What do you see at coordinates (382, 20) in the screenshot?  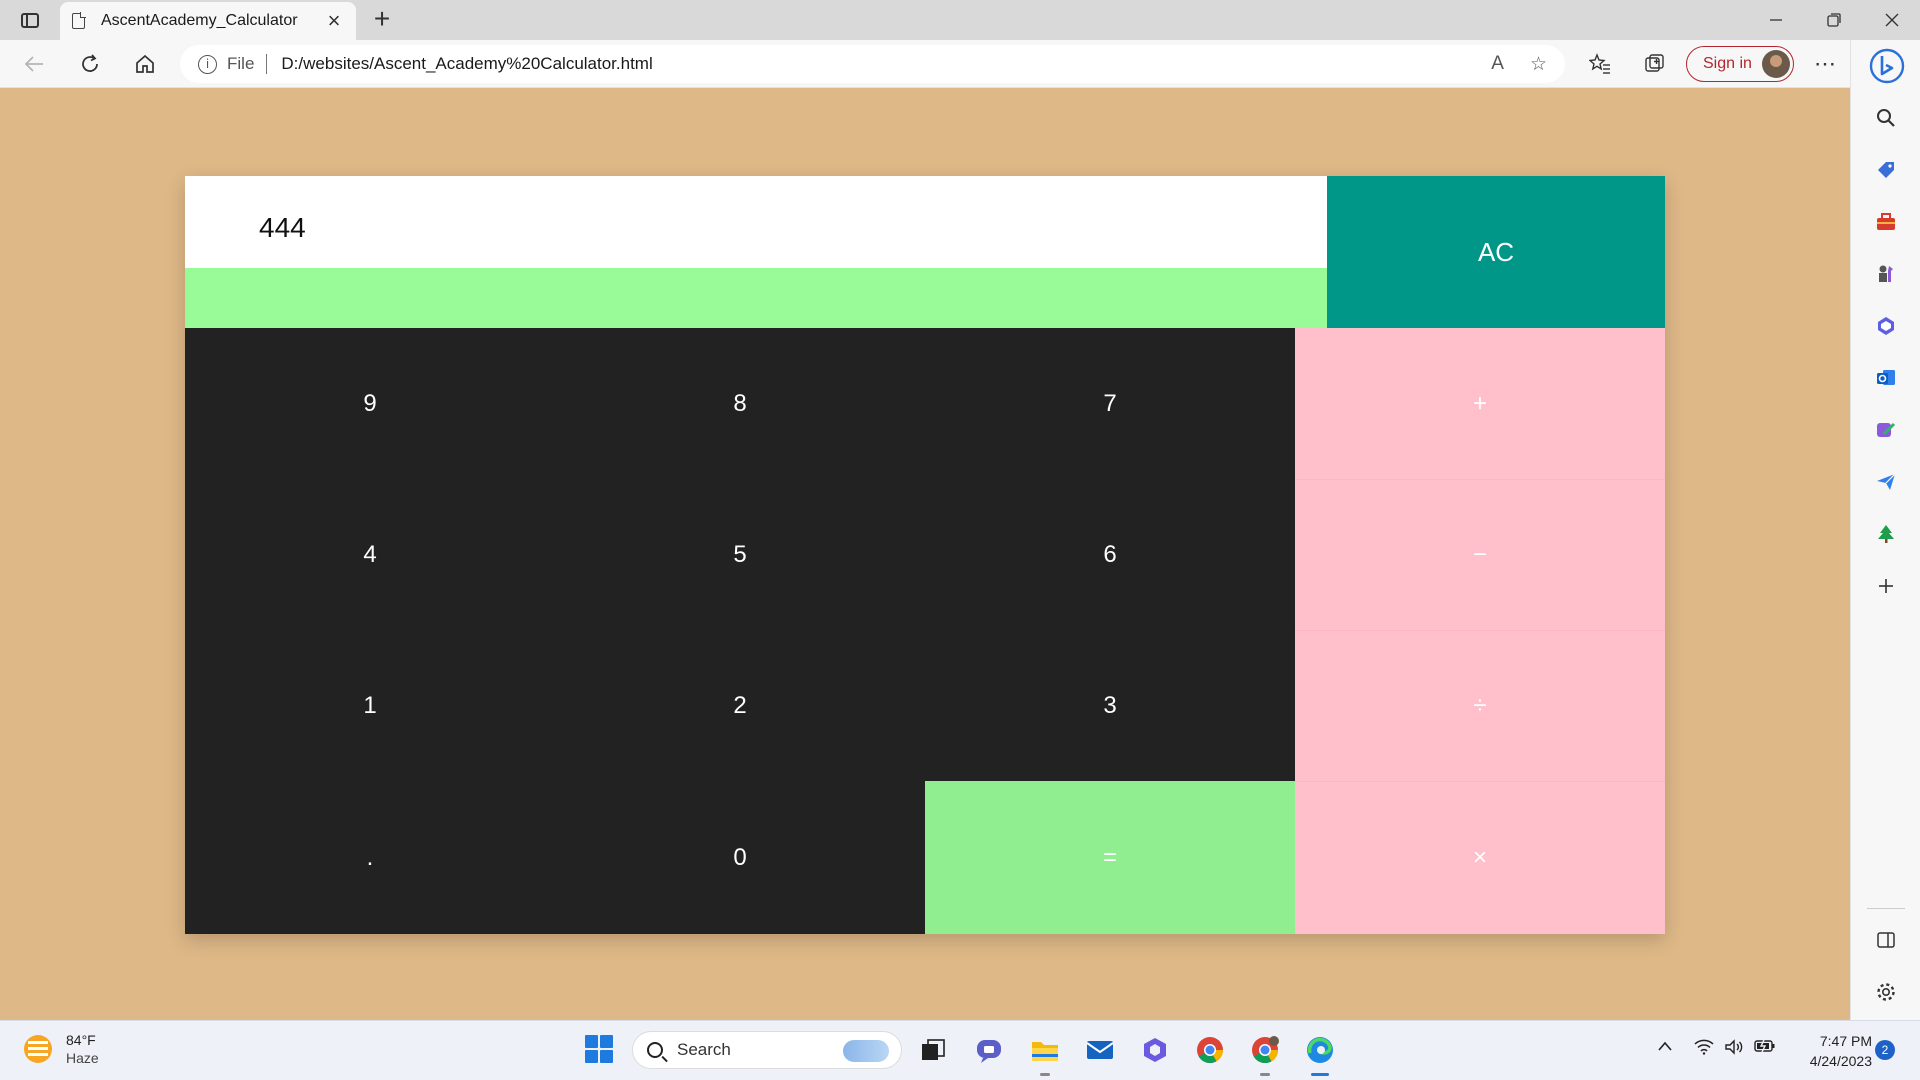 I see `new-tab-button: +` at bounding box center [382, 20].